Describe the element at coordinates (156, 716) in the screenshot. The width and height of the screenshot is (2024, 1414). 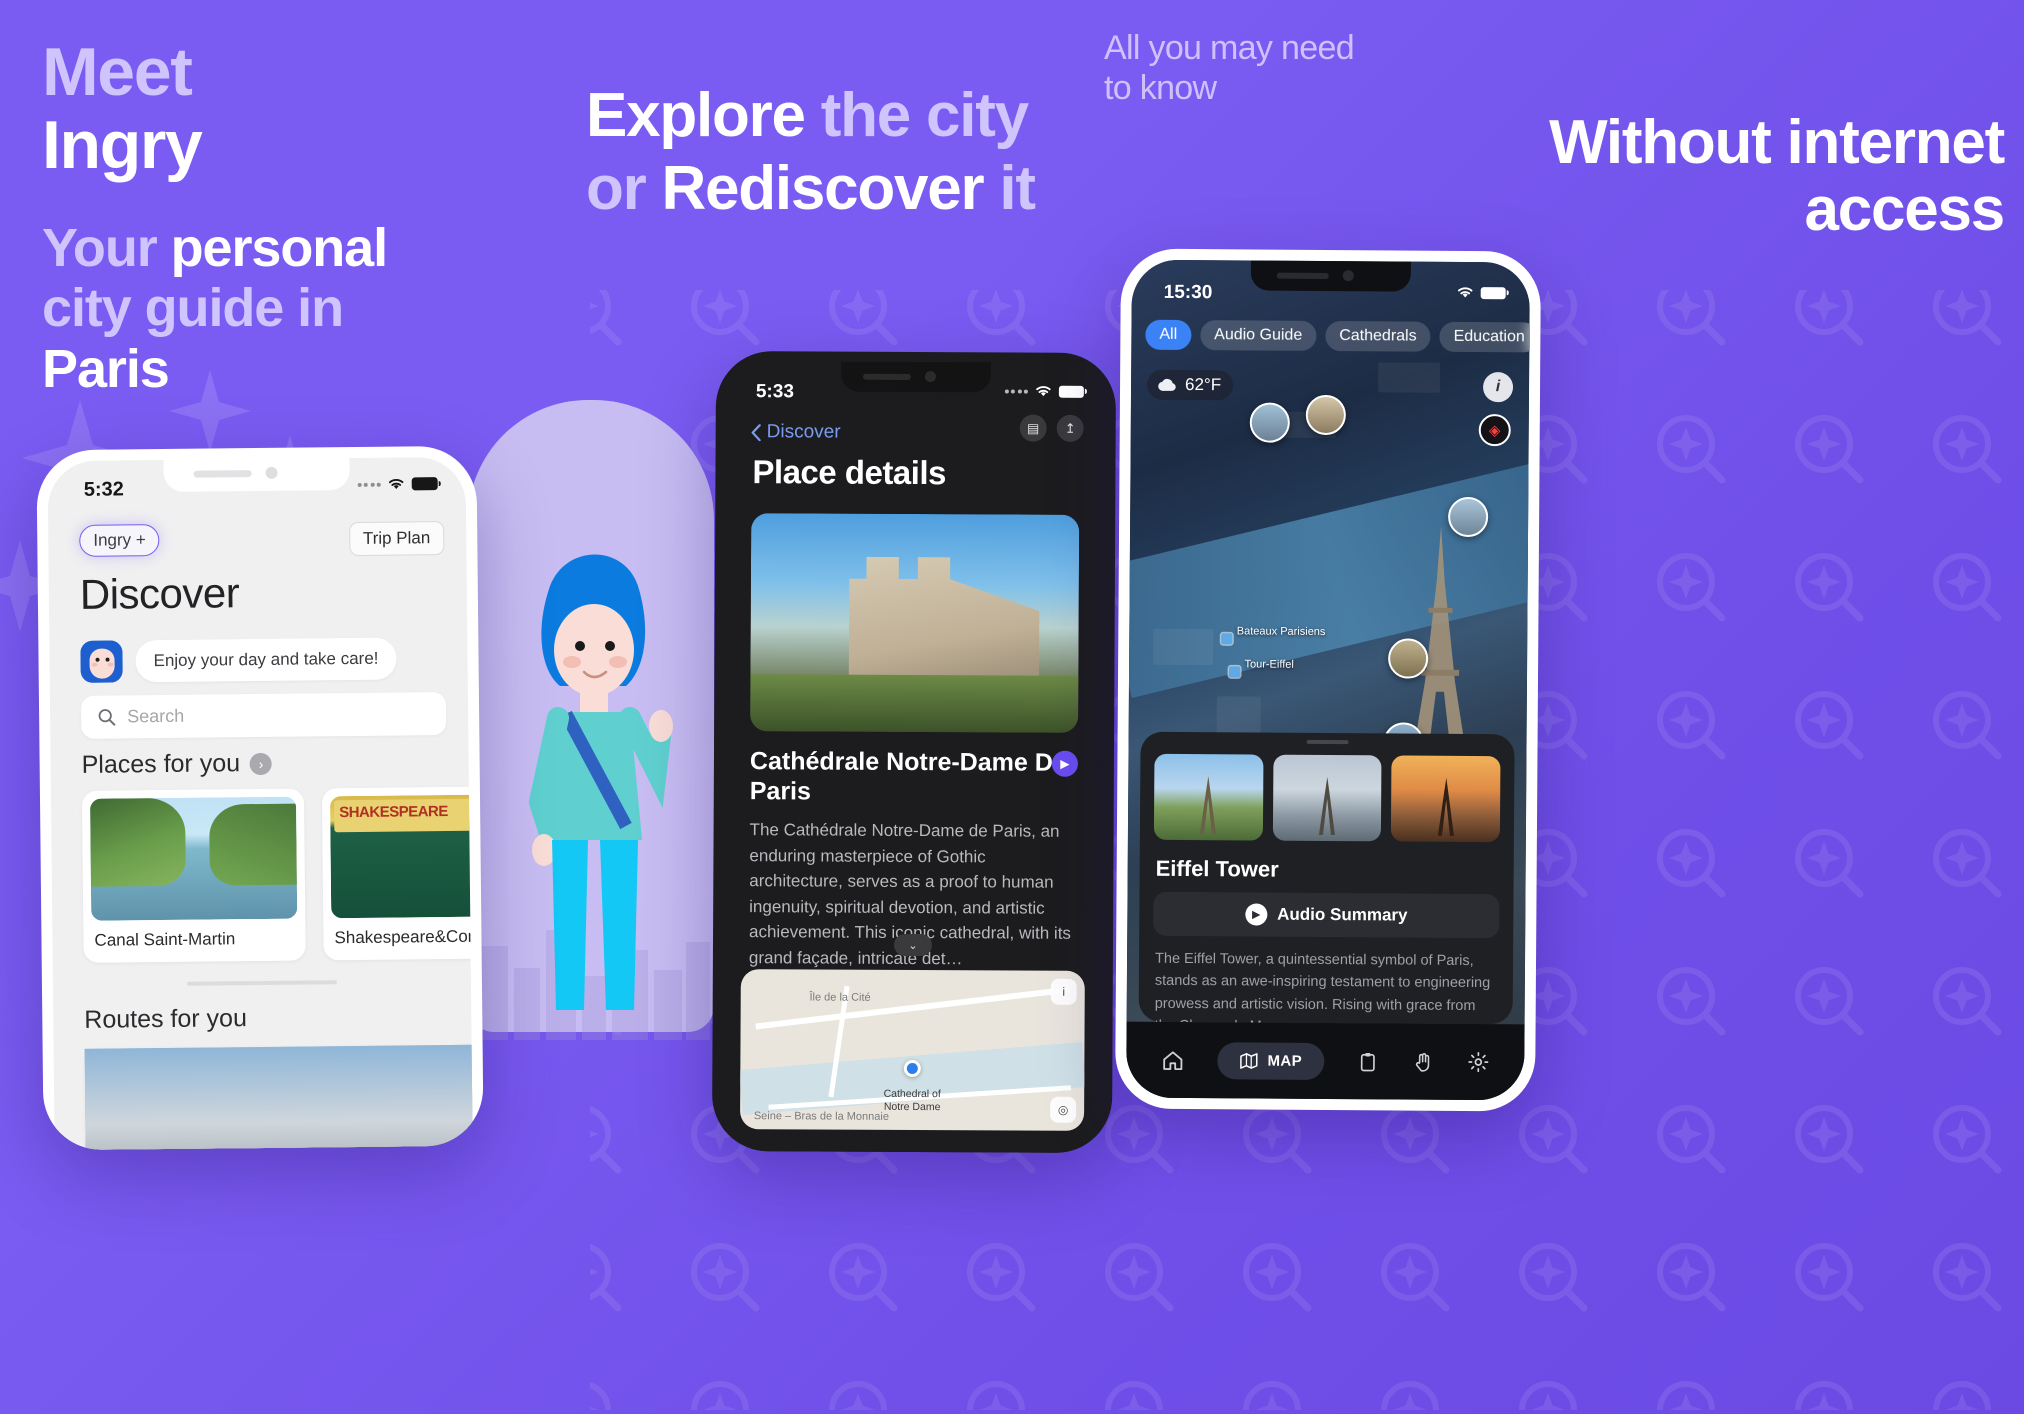
I see `search-placeholder: Search` at that location.